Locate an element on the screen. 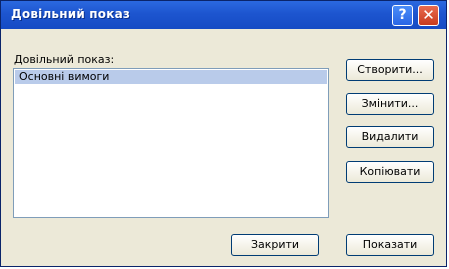 This screenshot has width=449, height=269. close-window-button: ✕ is located at coordinates (428, 15).